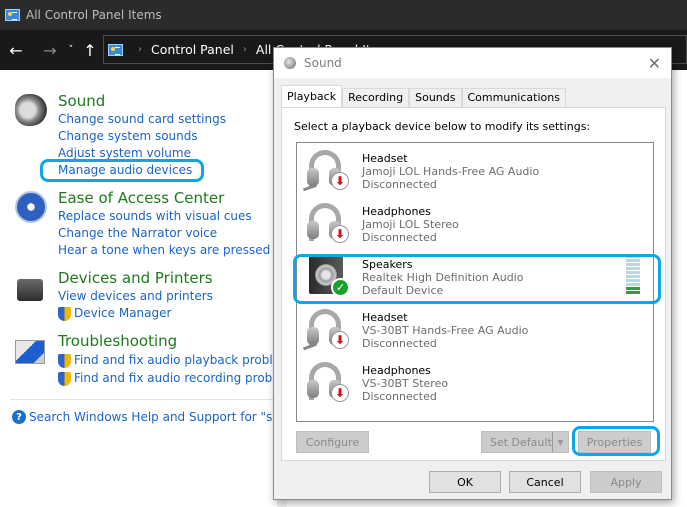 The width and height of the screenshot is (687, 507). I want to click on device-description: VS-30BT Stereo, so click(405, 383).